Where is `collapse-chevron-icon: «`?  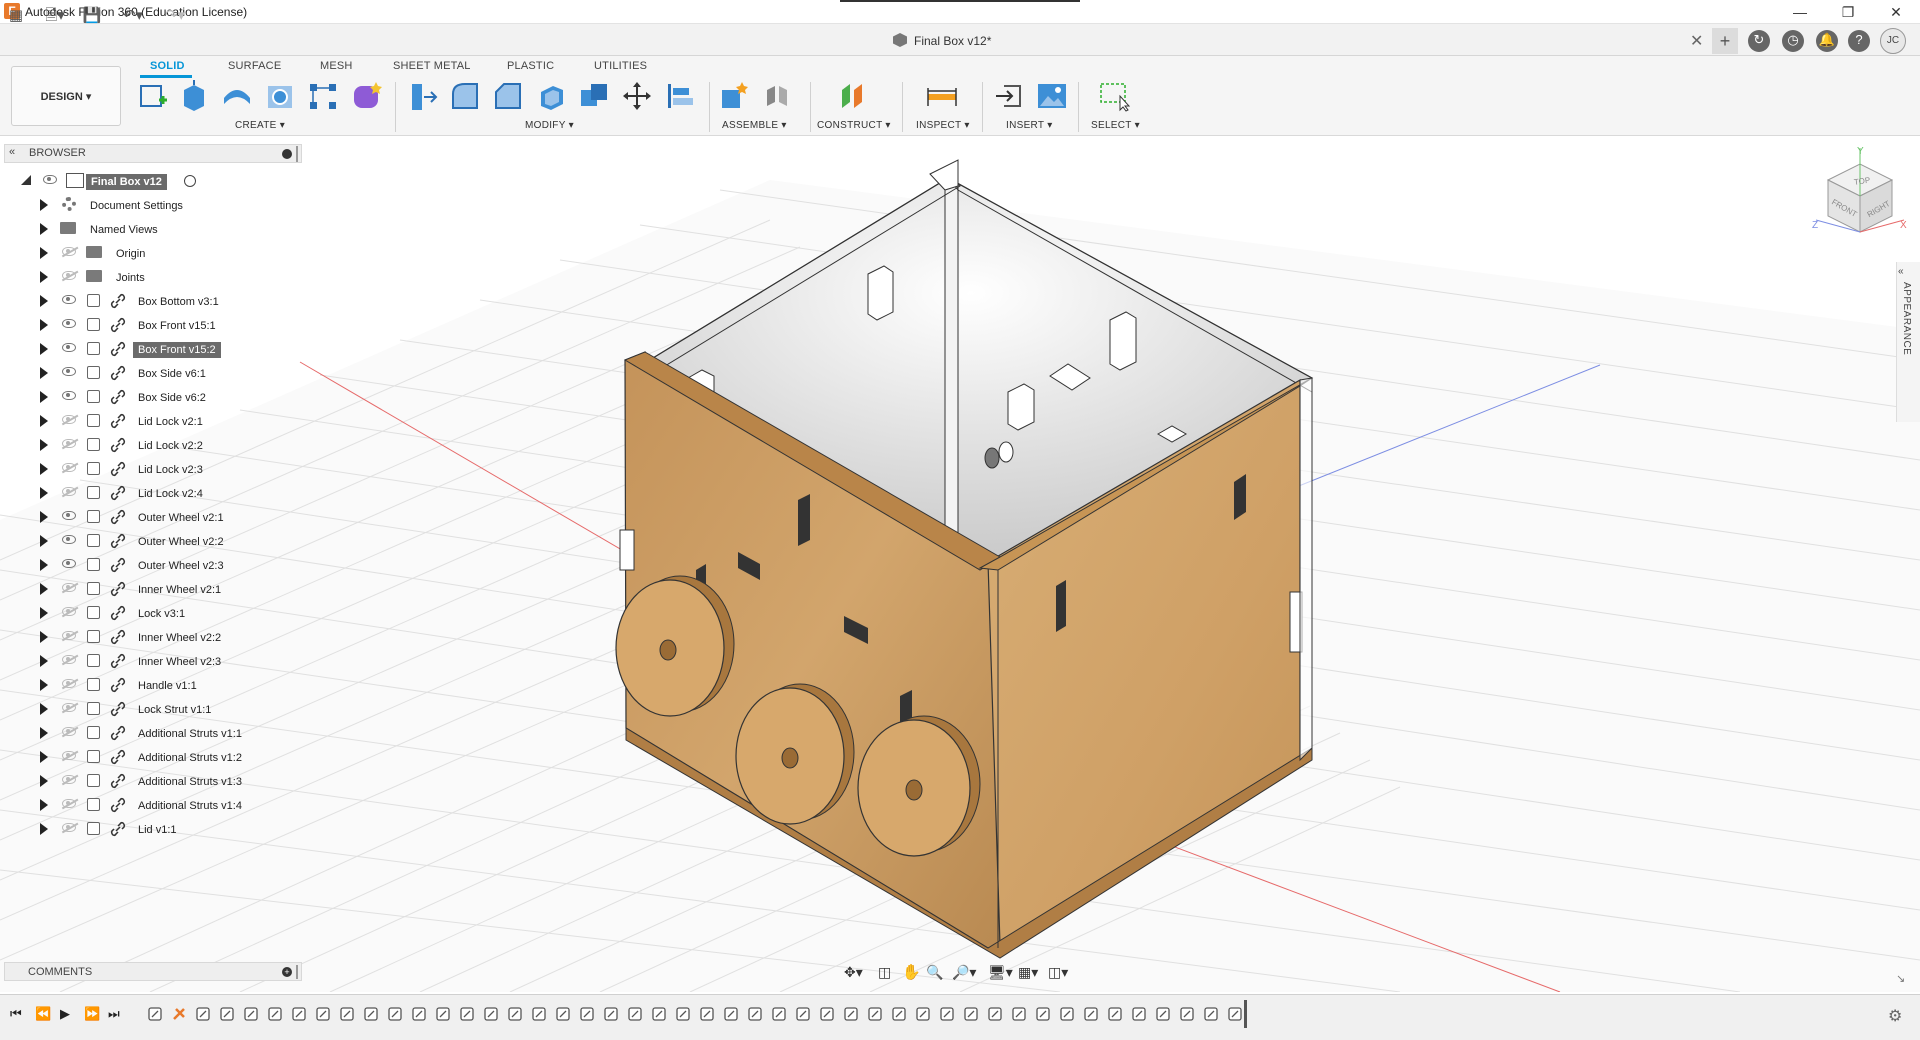
collapse-chevron-icon: « is located at coordinates (1901, 271).